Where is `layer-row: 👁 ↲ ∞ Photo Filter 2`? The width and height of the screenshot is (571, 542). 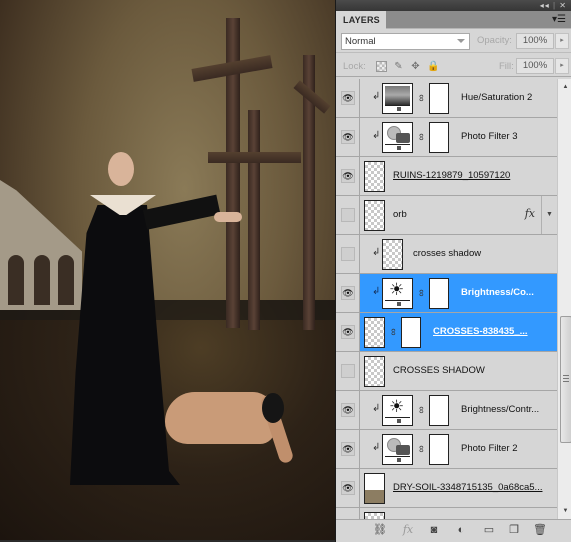
layer-row: 👁 ↲ ∞ Photo Filter 2 is located at coordinates (446, 449).